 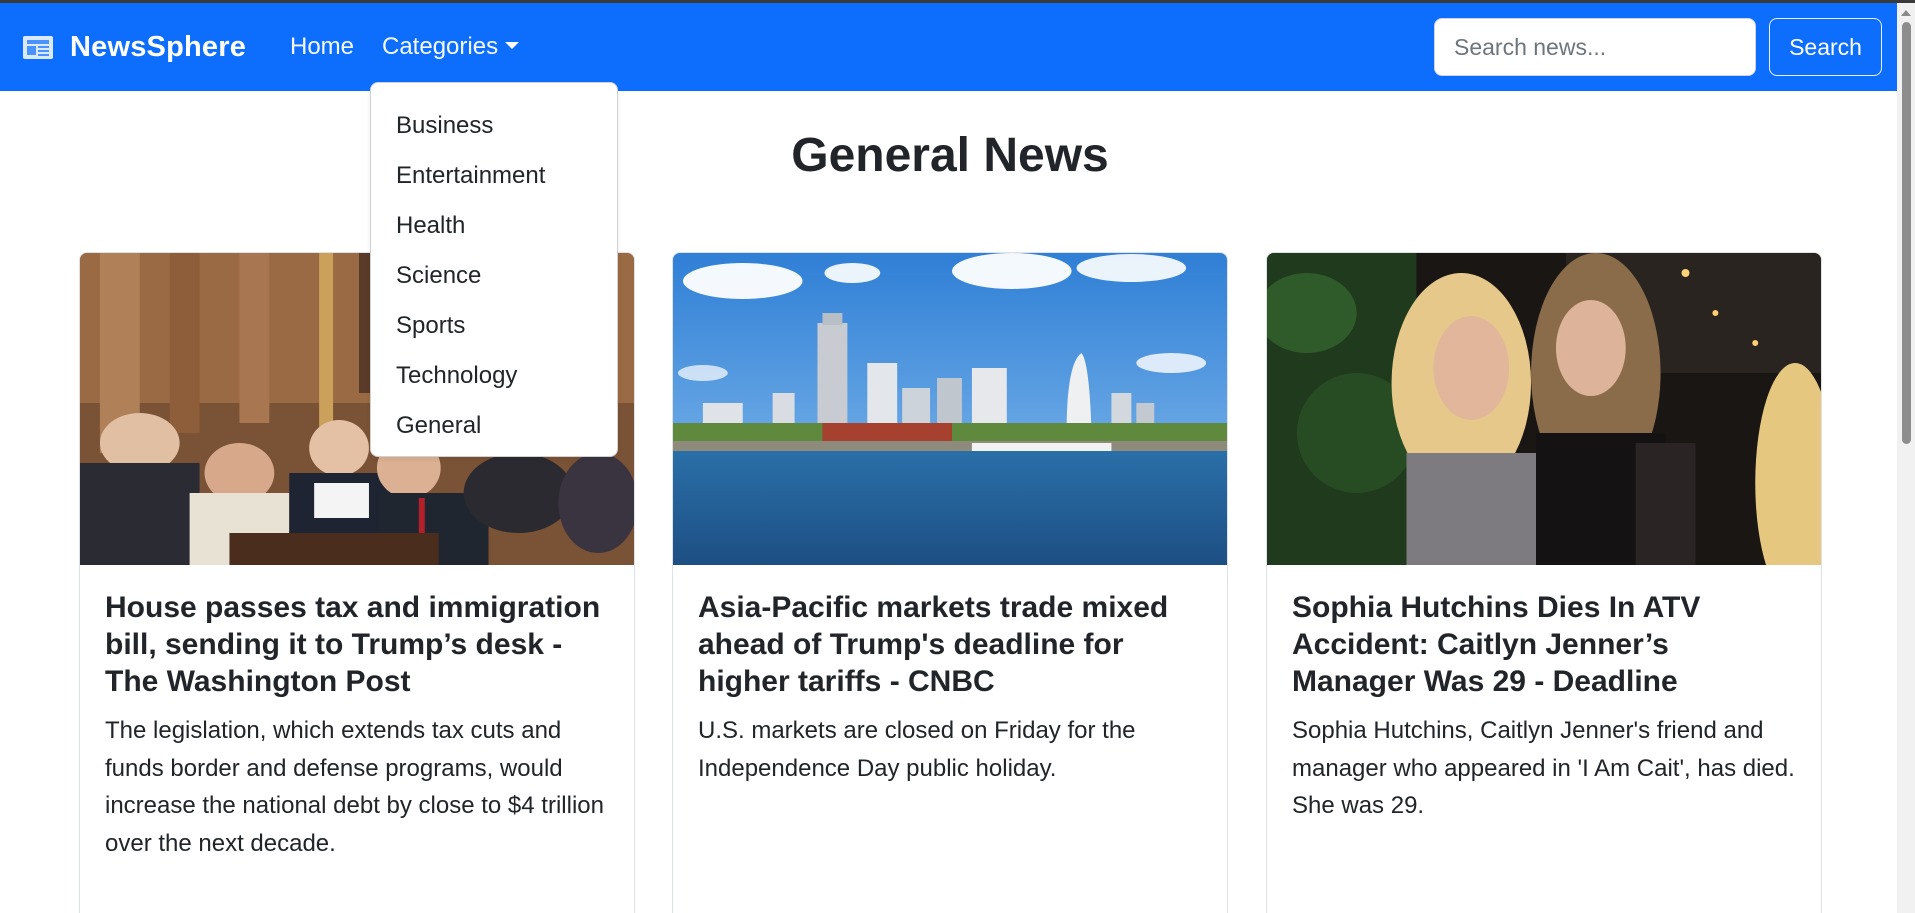 I want to click on scrollbar-thumb, so click(x=1906, y=233).